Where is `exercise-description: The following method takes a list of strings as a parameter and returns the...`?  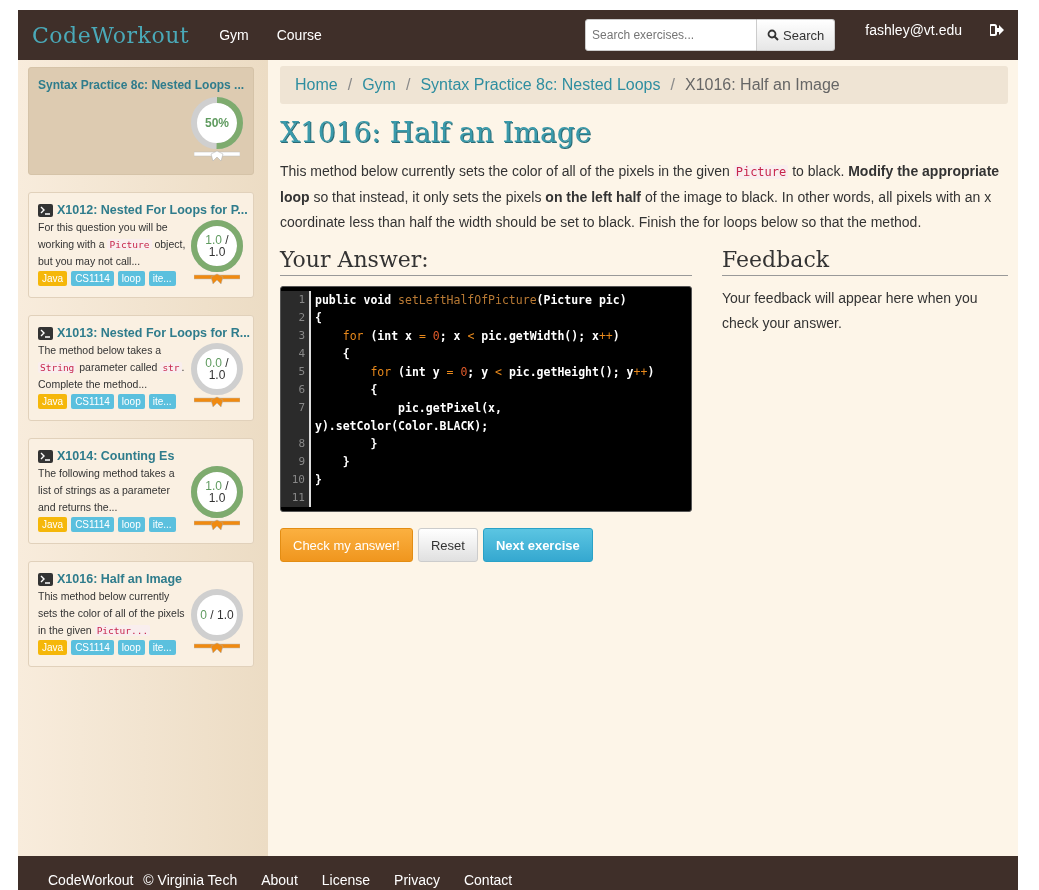 exercise-description: The following method takes a list of strings as a parameter and returns the... is located at coordinates (107, 490).